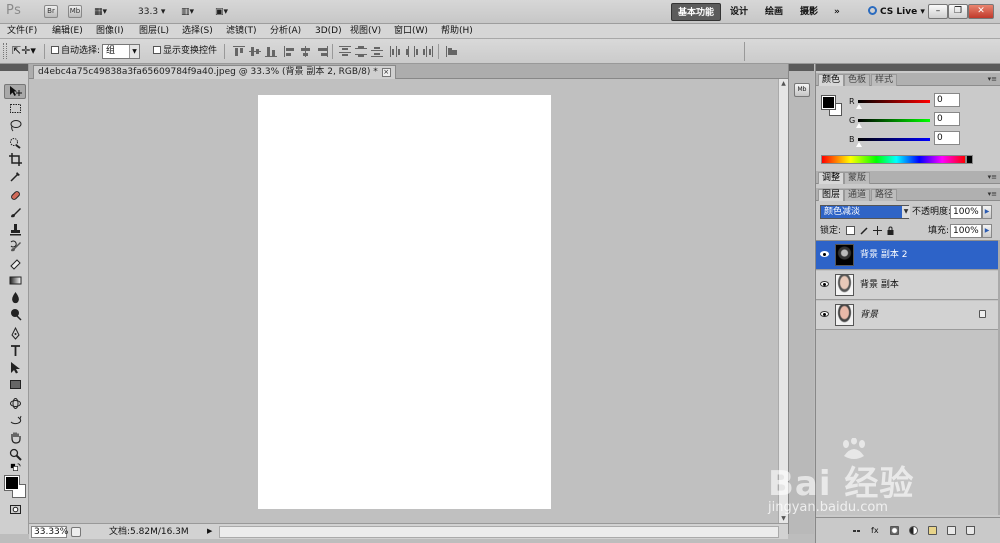 This screenshot has height=543, width=1000. What do you see at coordinates (947, 100) in the screenshot?
I see `red-value-input: 0` at bounding box center [947, 100].